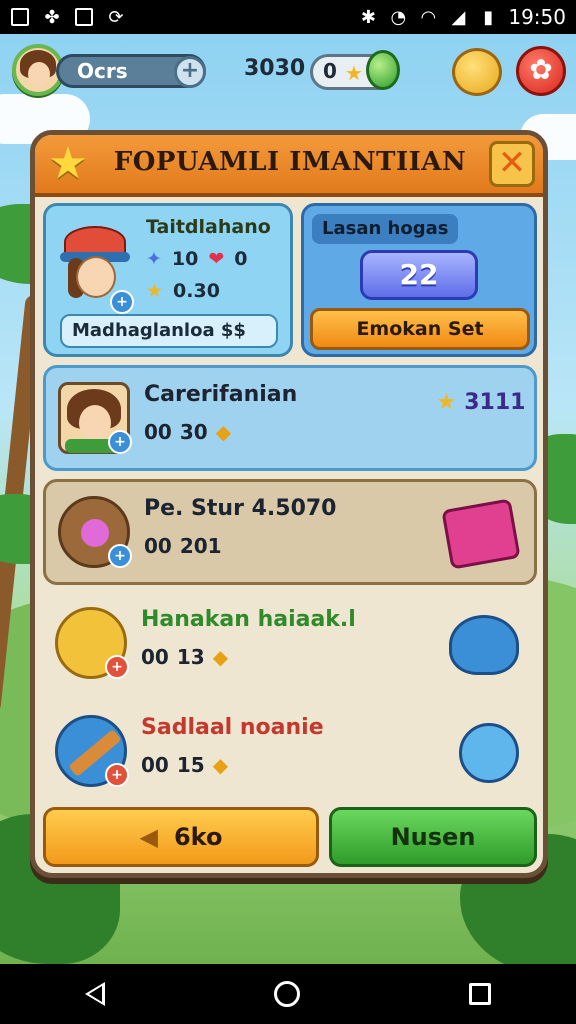 The height and width of the screenshot is (1024, 576). I want to click on row-value: 13, so click(190, 657).